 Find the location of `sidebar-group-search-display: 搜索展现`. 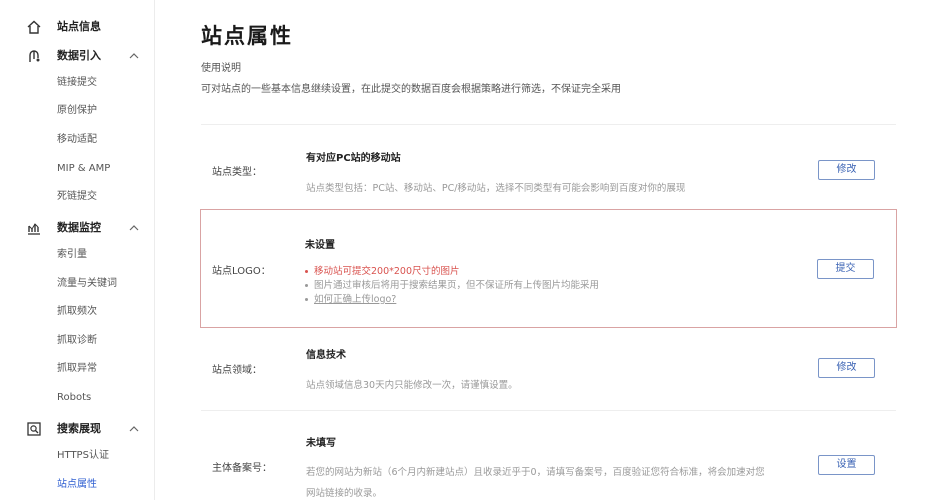

sidebar-group-search-display: 搜索展现 is located at coordinates (77, 429).